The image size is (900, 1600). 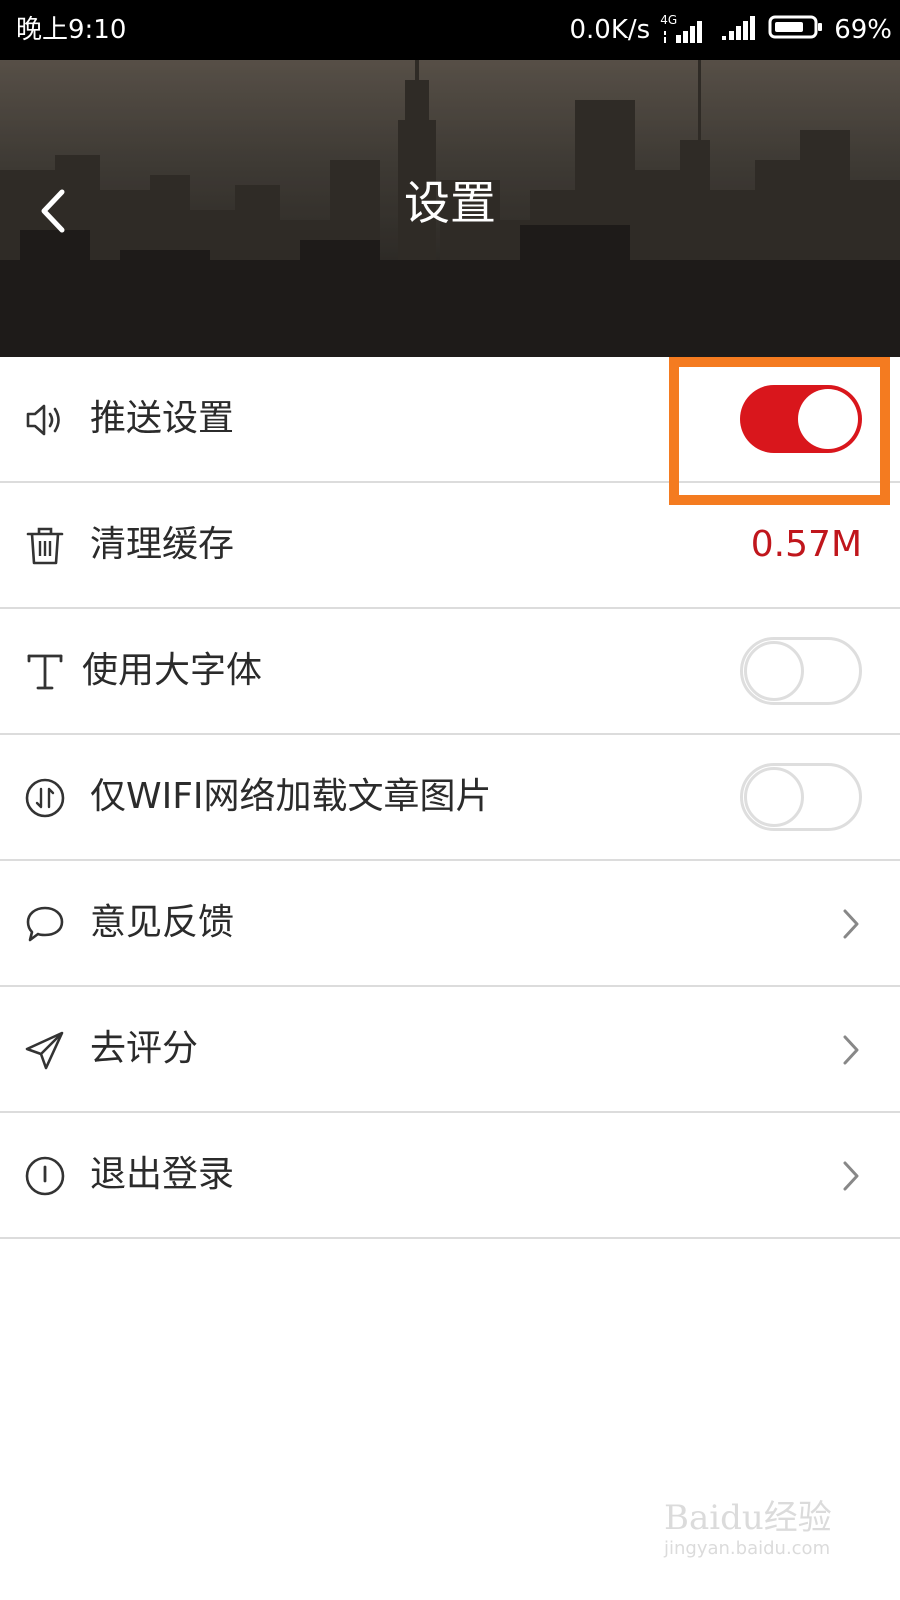 I want to click on paper-plane-icon, so click(x=45, y=1050).